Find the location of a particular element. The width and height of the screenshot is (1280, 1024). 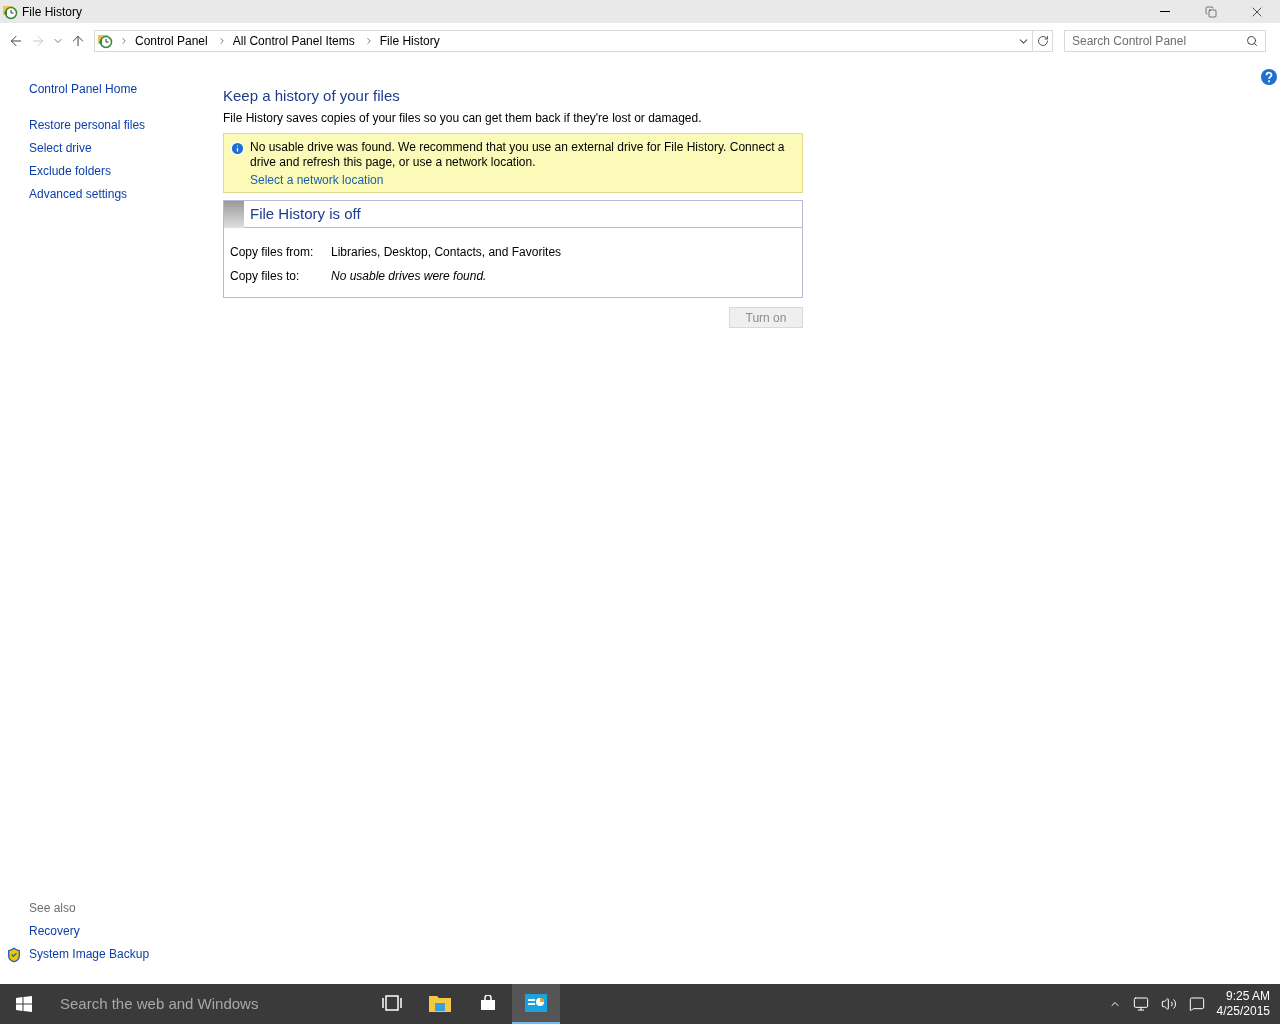

taskbar-search-box: Search the web and Windows is located at coordinates (208, 1004).